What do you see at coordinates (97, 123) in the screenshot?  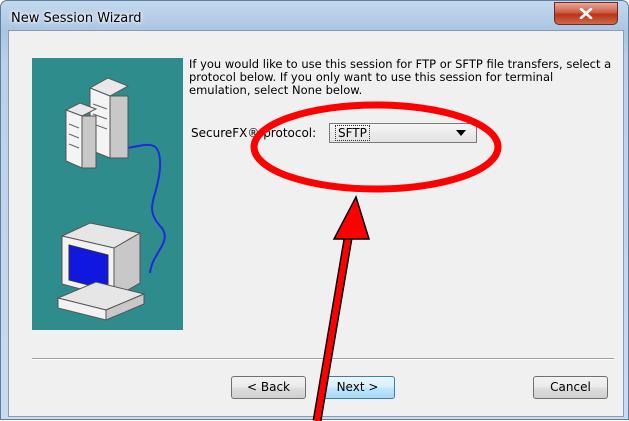 I see `server-icon` at bounding box center [97, 123].